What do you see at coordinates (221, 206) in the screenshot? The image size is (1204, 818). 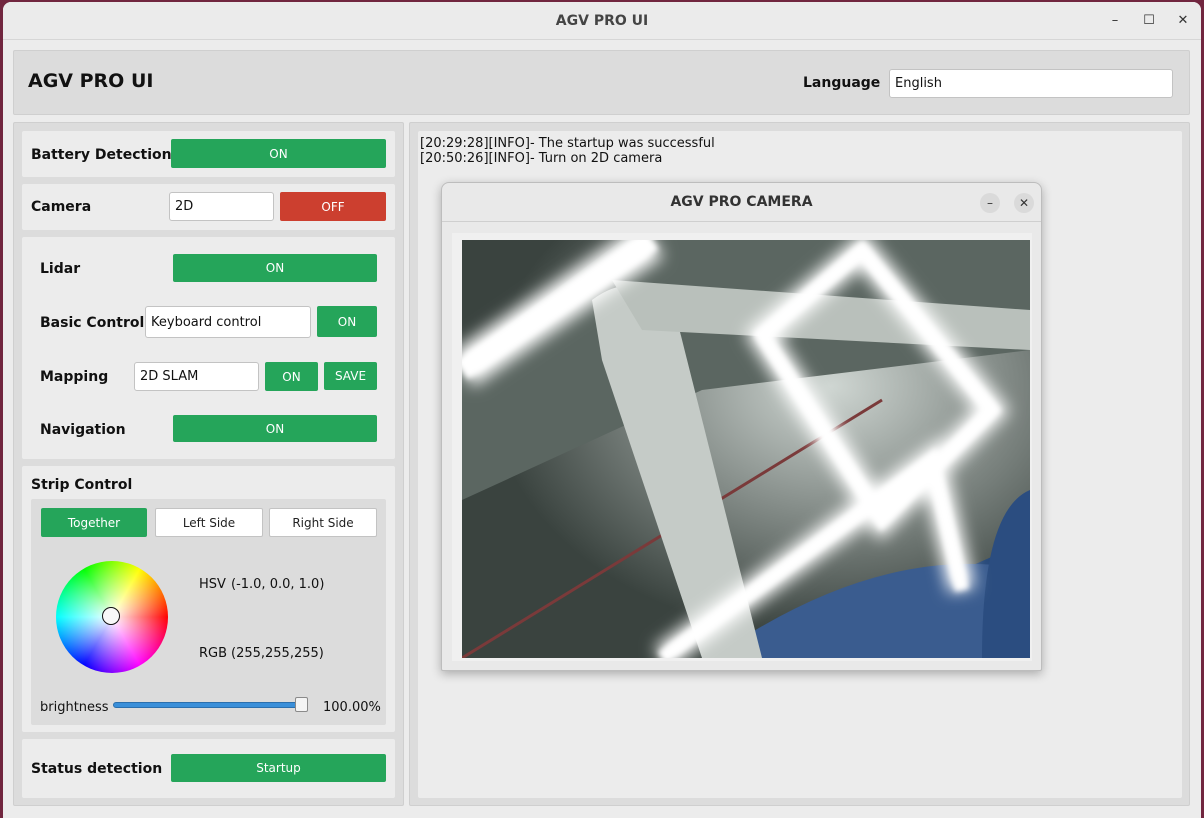 I see `camera-mode-select: 2D` at bounding box center [221, 206].